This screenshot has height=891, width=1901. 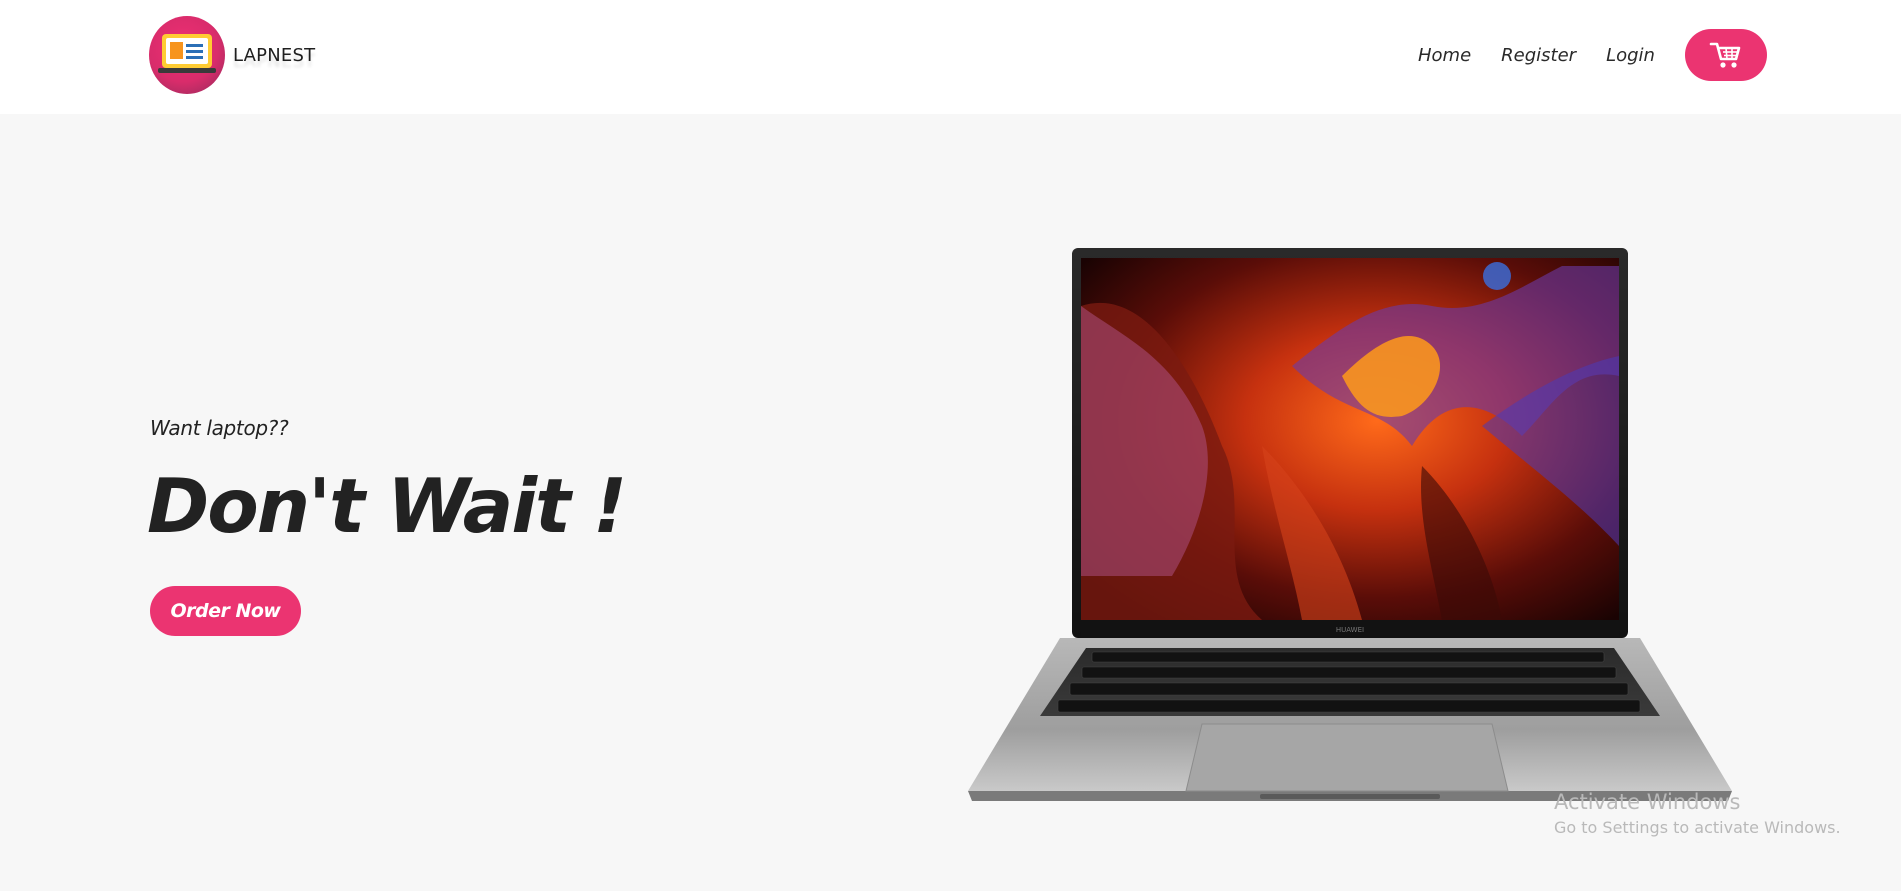 I want to click on watermark-subtitle: Go to Settings to activate Windows., so click(x=1697, y=827).